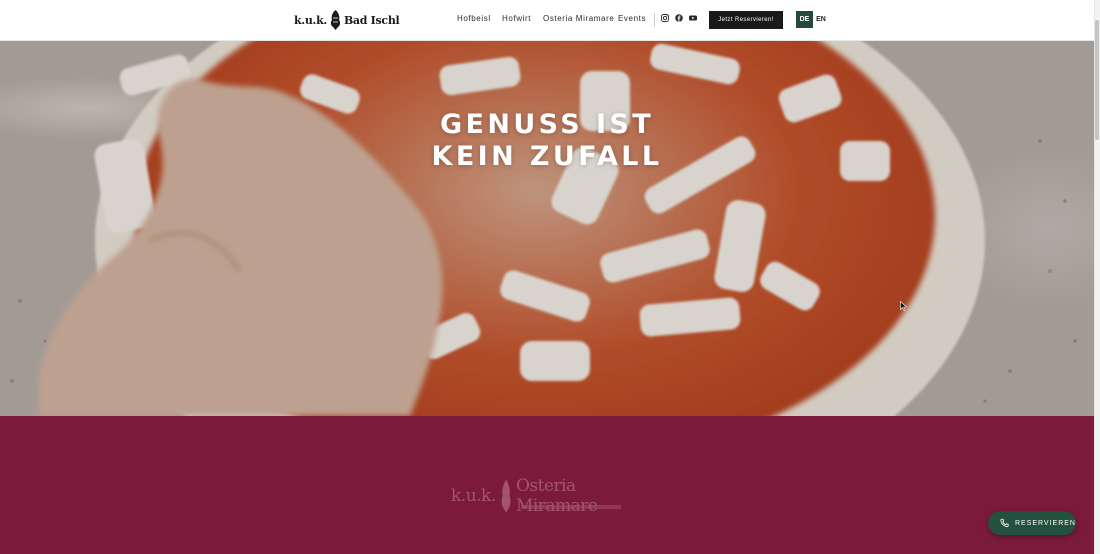 Image resolution: width=1100 pixels, height=554 pixels. Describe the element at coordinates (547, 124) in the screenshot. I see `hero-title-line-1: GENUSS IST` at that location.